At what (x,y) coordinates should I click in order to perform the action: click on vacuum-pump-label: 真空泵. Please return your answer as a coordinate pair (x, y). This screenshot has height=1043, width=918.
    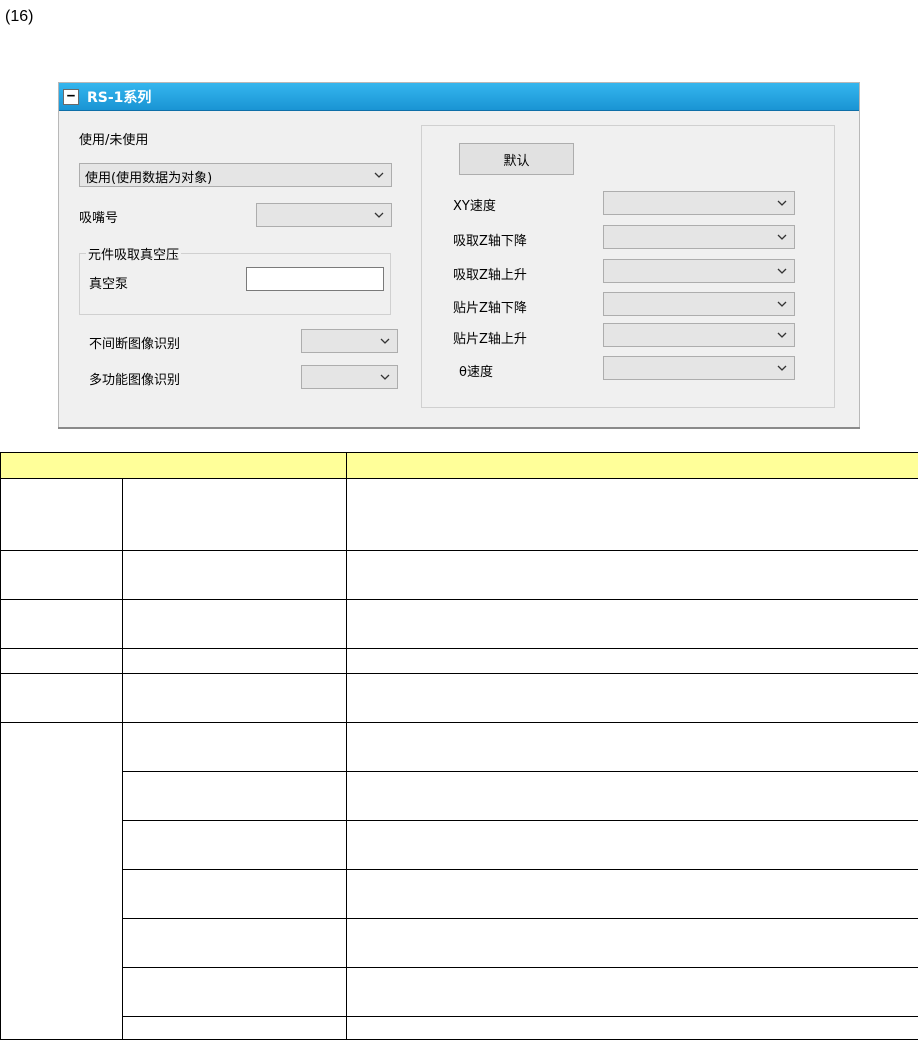
    Looking at the image, I should click on (109, 284).